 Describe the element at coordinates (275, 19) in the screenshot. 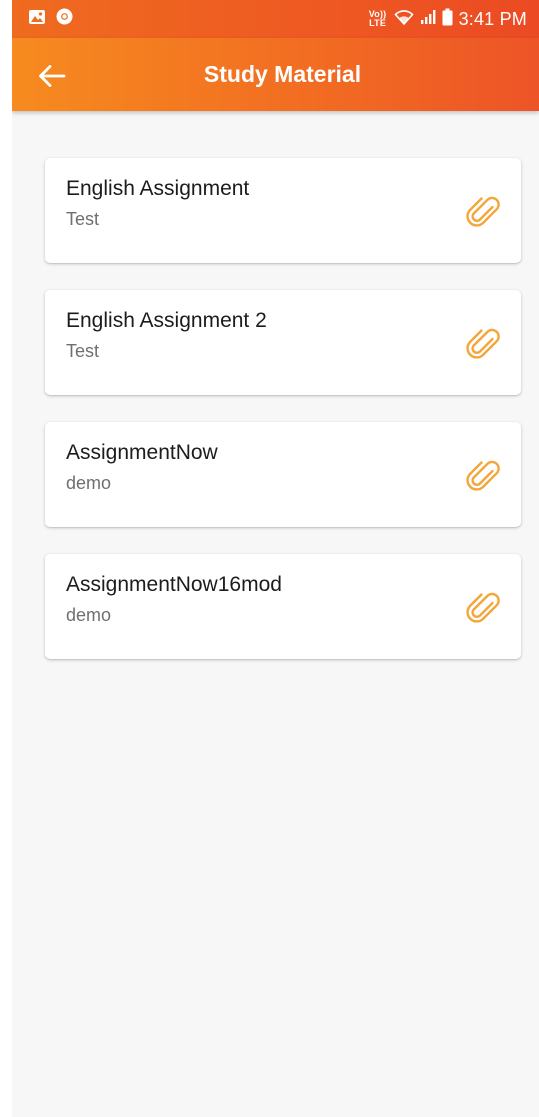

I see `status-bar: Vo)) LTE 3:41 PM` at that location.